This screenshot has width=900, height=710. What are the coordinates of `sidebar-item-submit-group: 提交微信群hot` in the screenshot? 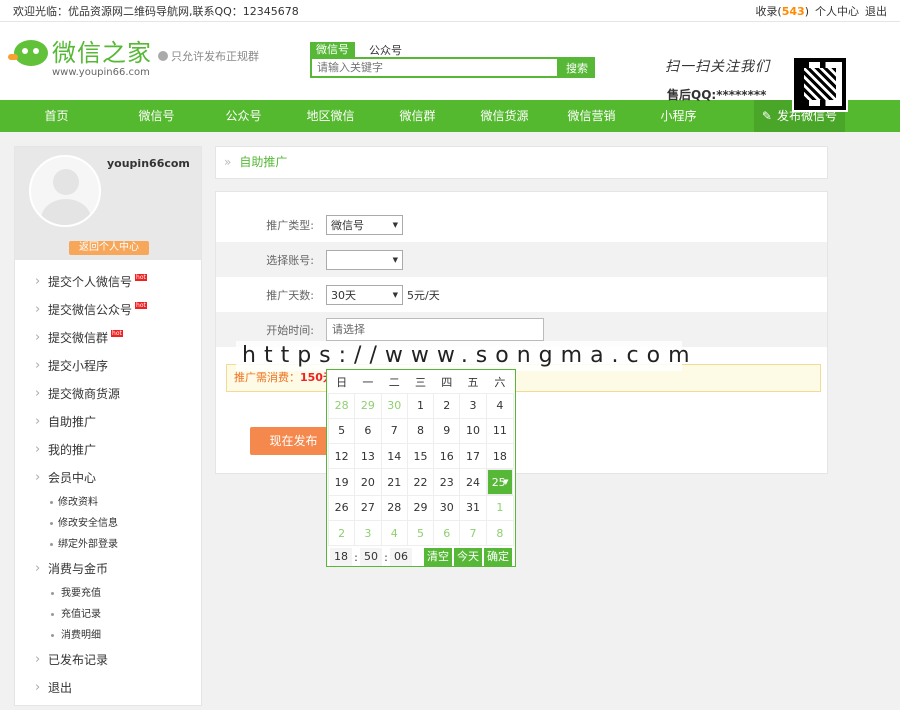 It's located at (108, 338).